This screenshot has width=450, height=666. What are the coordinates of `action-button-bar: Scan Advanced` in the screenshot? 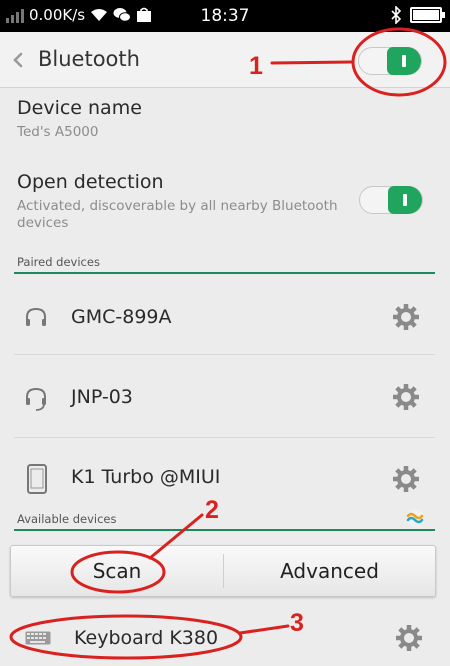 It's located at (223, 571).